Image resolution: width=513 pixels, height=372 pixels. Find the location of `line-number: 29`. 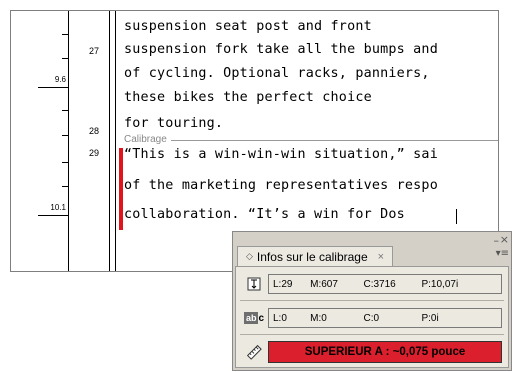

line-number: 29 is located at coordinates (93, 153).